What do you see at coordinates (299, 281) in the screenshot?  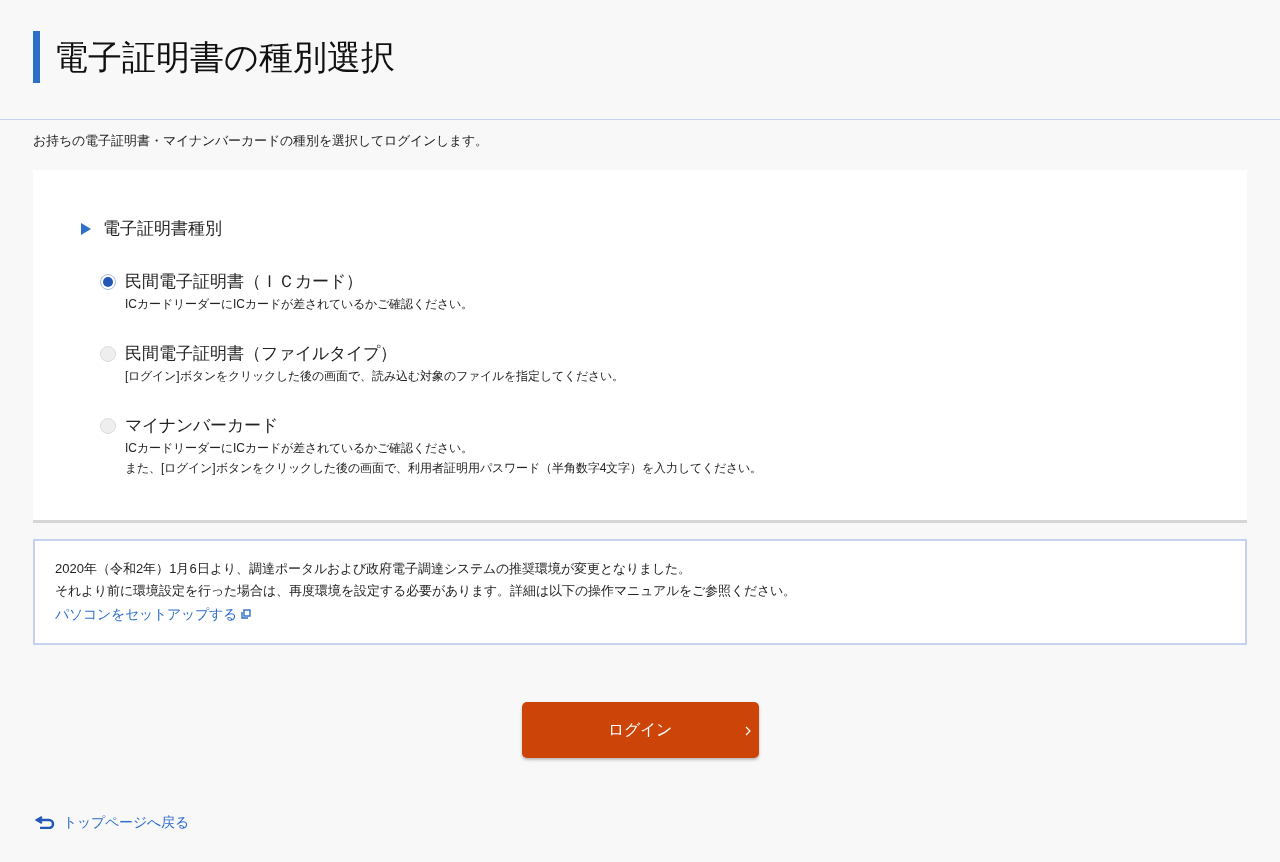 I see `option-label: 民間電子証明書（ＩＣカード）` at bounding box center [299, 281].